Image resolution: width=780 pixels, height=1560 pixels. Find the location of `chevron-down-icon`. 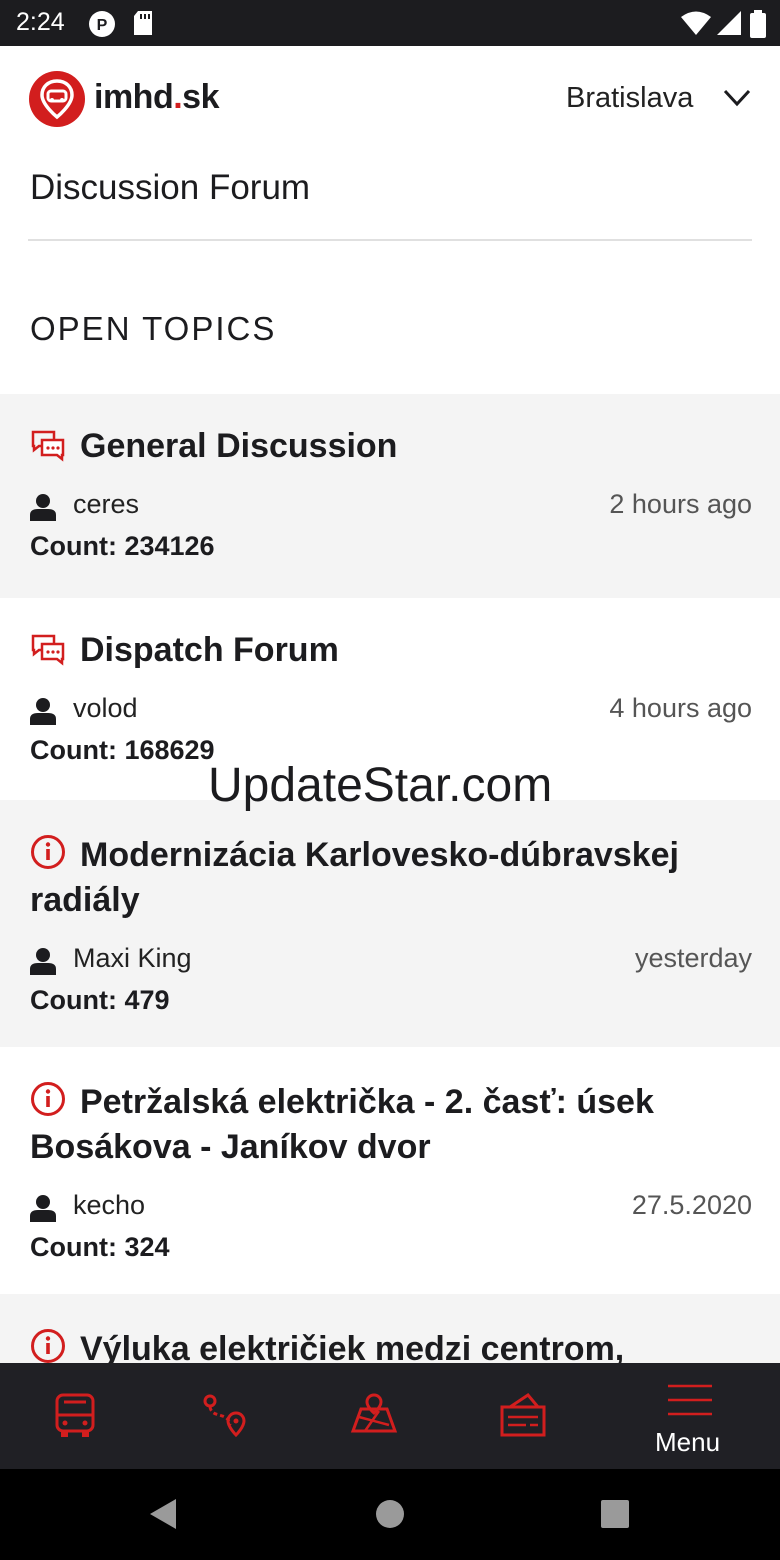

chevron-down-icon is located at coordinates (737, 98).